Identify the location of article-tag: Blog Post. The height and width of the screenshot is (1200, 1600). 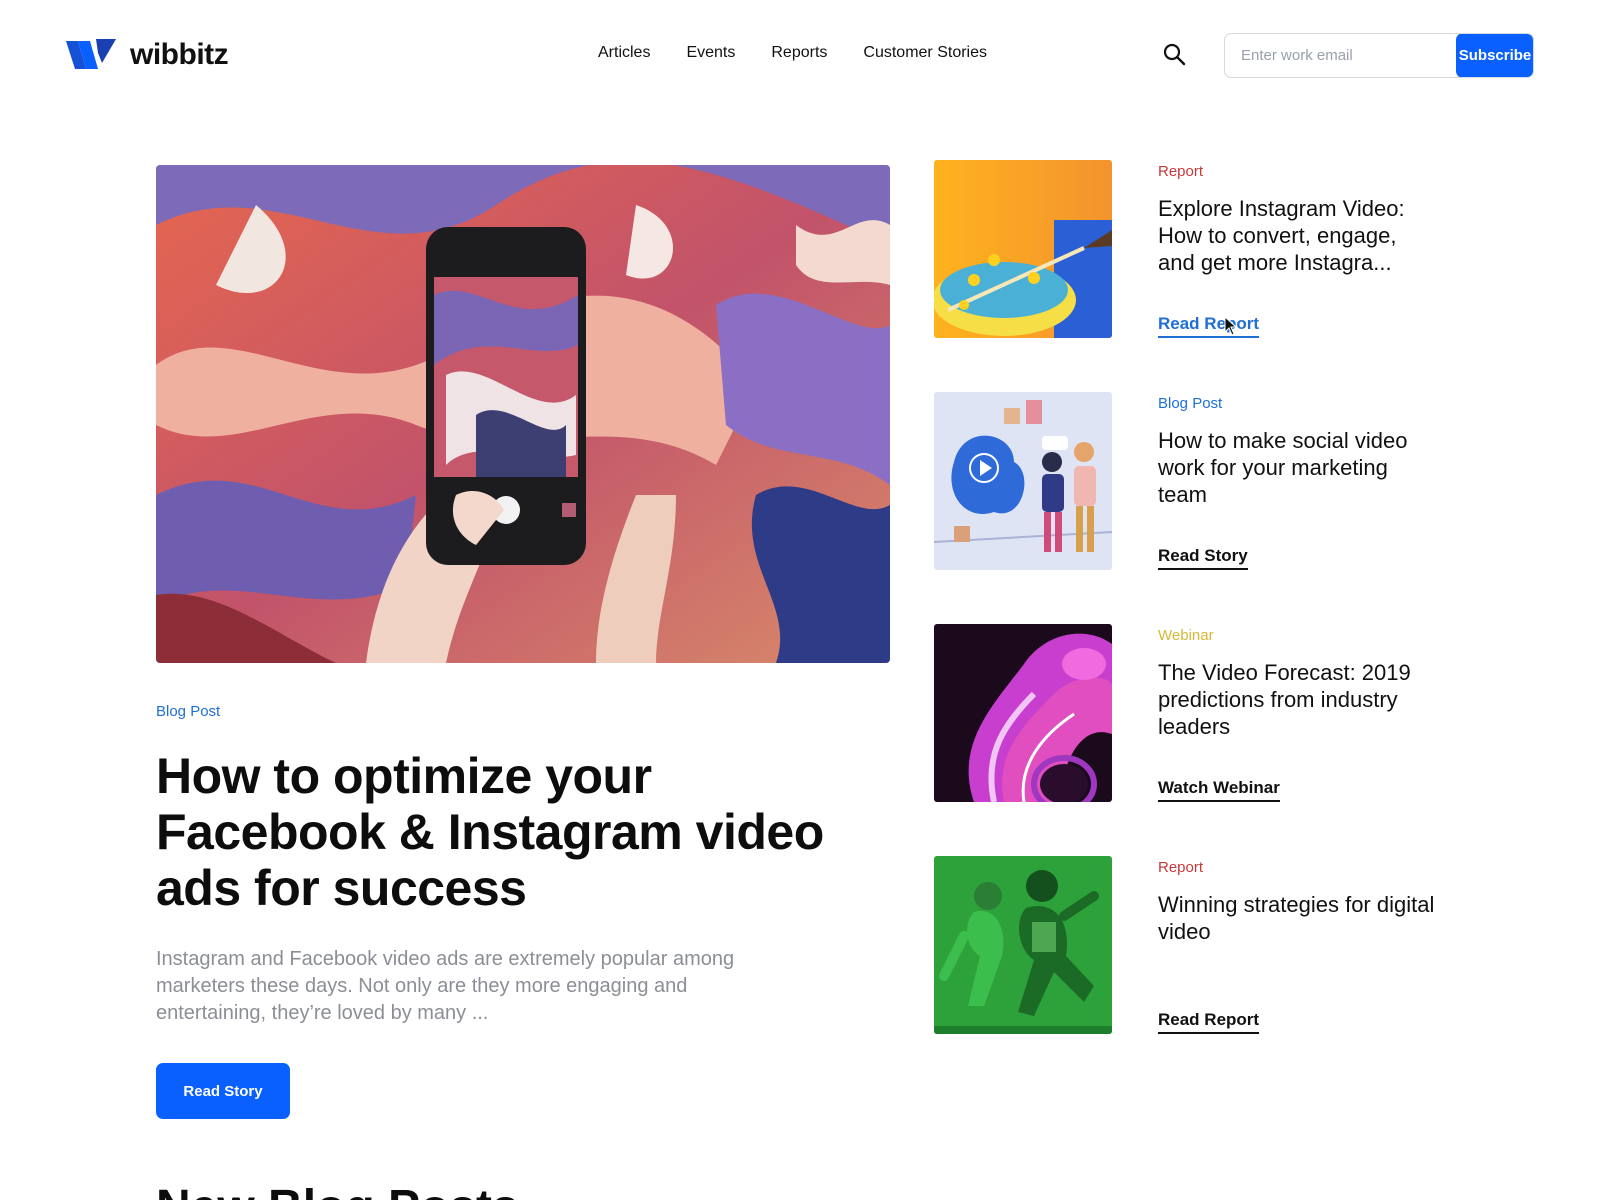
(1190, 403).